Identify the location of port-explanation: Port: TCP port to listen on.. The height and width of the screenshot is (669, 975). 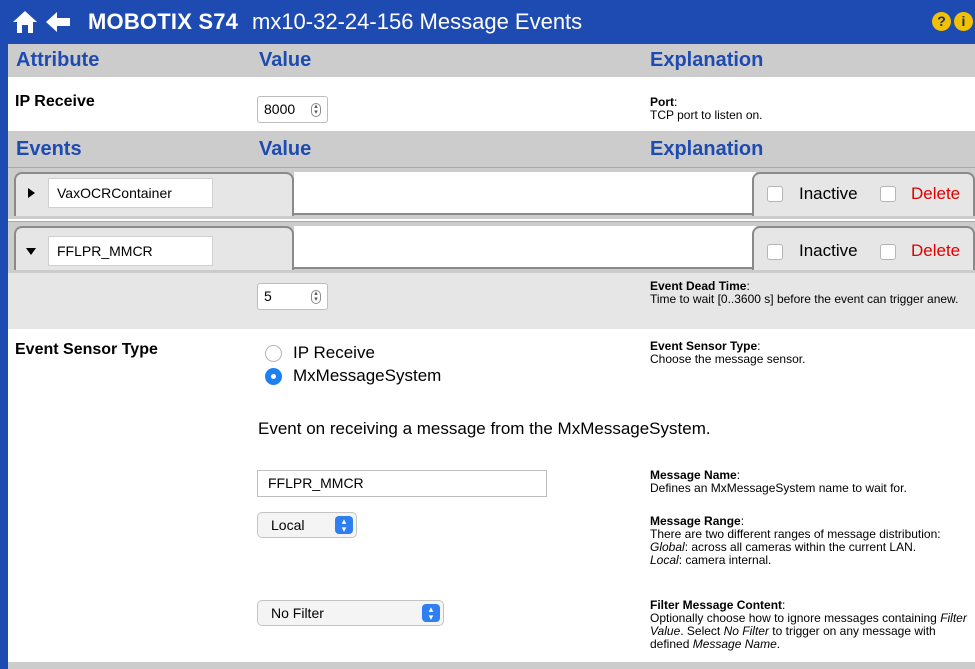
(706, 108).